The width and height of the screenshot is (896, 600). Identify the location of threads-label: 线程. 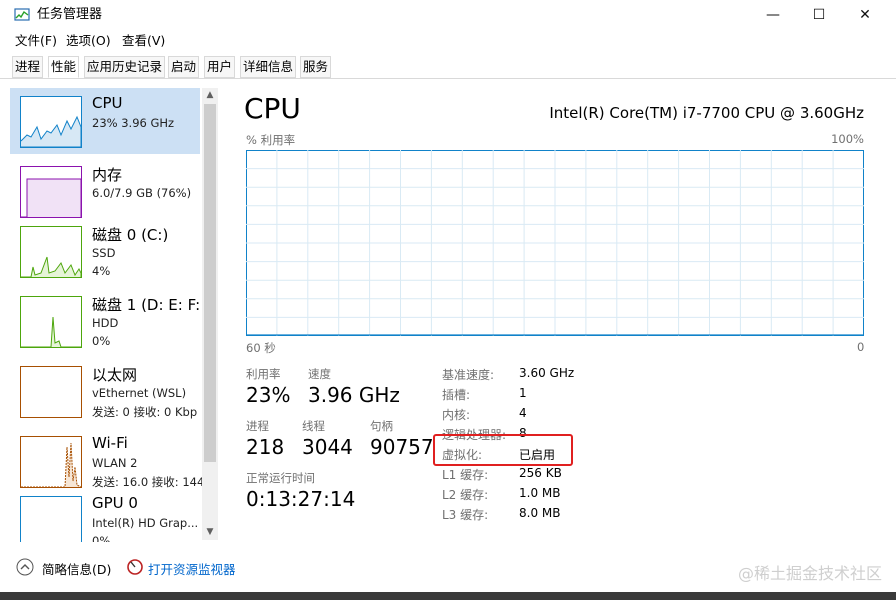
(313, 426).